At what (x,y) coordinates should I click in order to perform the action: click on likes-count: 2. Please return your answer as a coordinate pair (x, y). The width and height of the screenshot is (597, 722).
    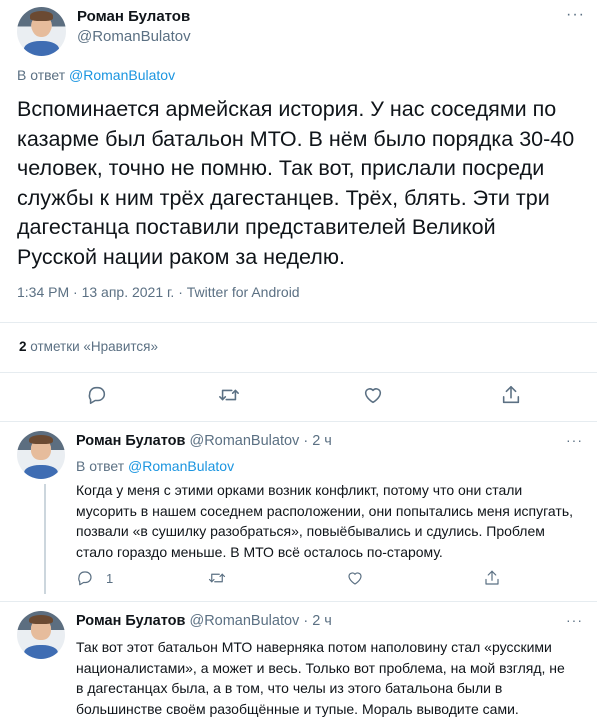
    Looking at the image, I should click on (23, 346).